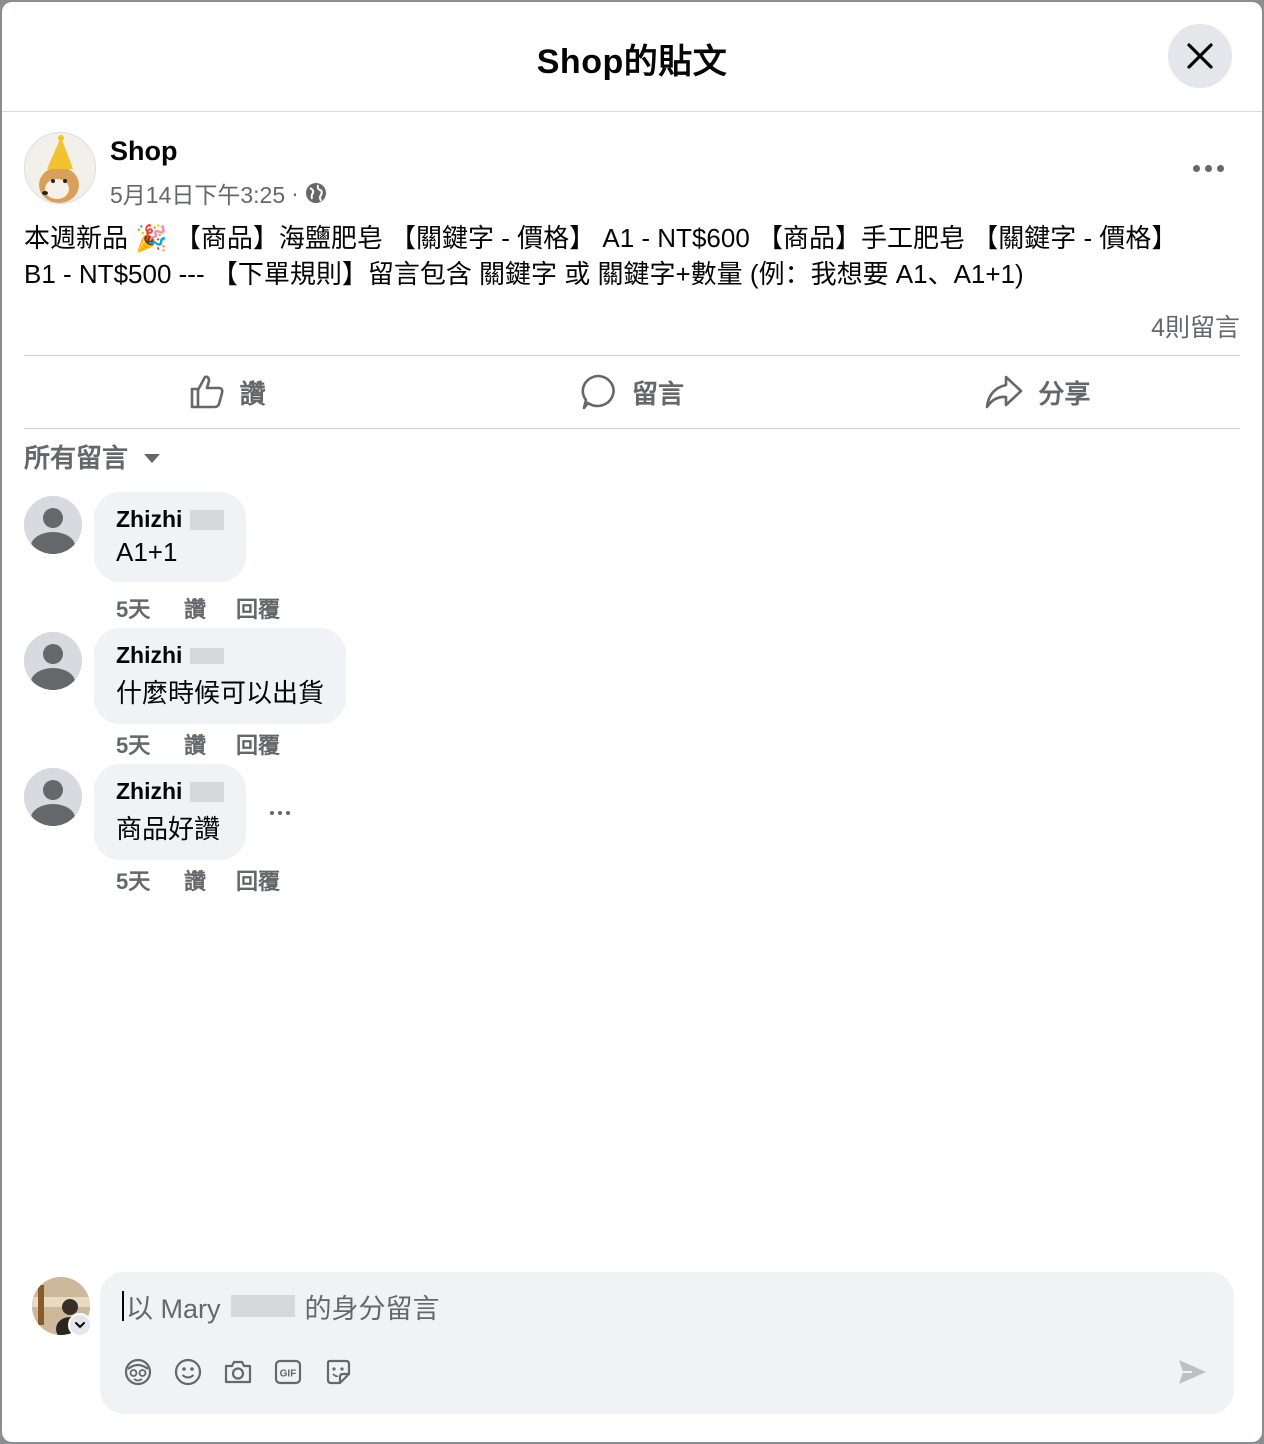  What do you see at coordinates (123, 1306) in the screenshot?
I see `text-cursor` at bounding box center [123, 1306].